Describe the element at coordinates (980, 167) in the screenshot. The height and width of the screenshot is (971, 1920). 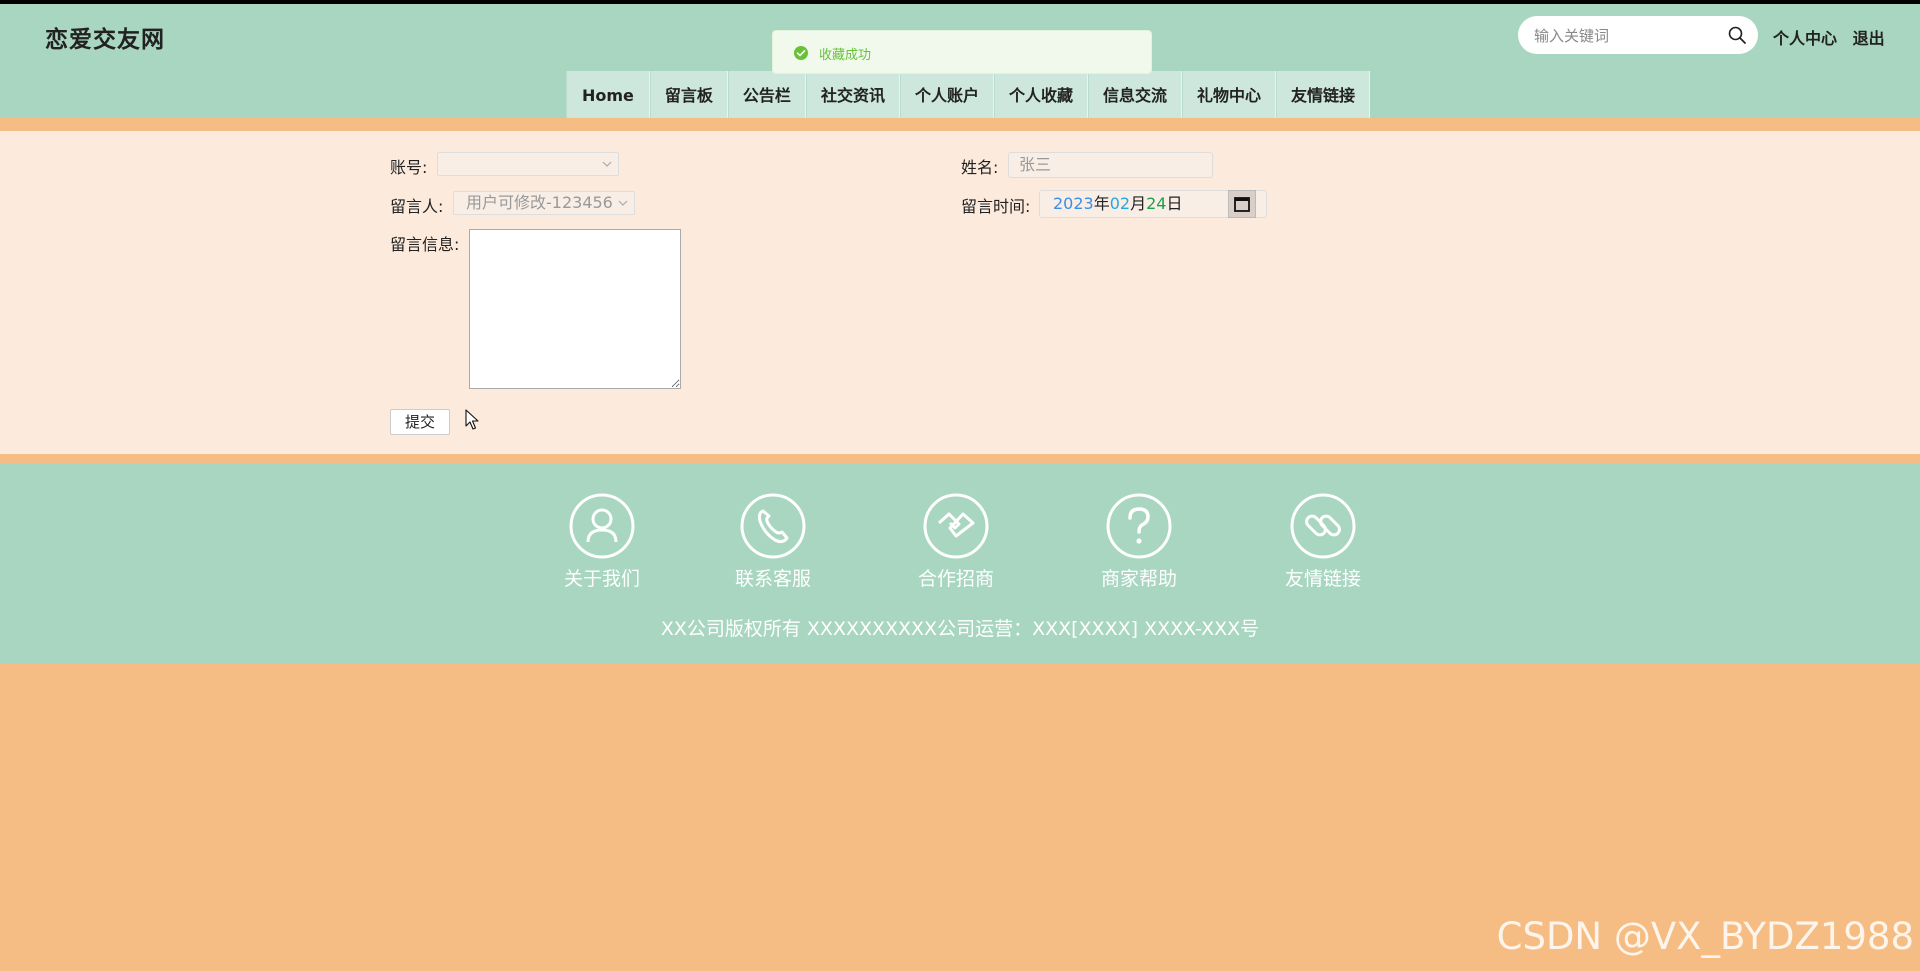
I see `name-label: 姓名:` at that location.